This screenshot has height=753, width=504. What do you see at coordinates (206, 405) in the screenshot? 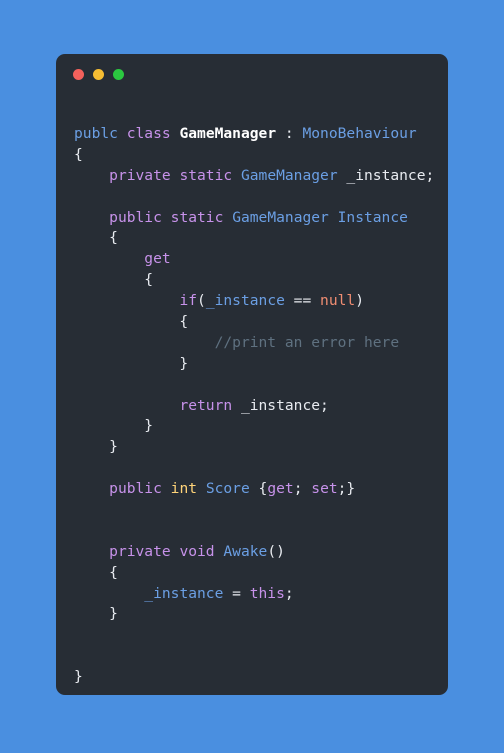
I see `code-token: return` at bounding box center [206, 405].